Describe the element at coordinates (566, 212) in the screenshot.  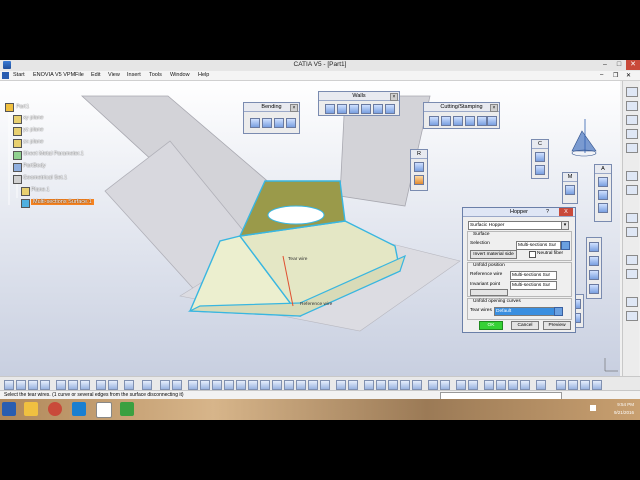
I see `dialog-close-button: X` at that location.